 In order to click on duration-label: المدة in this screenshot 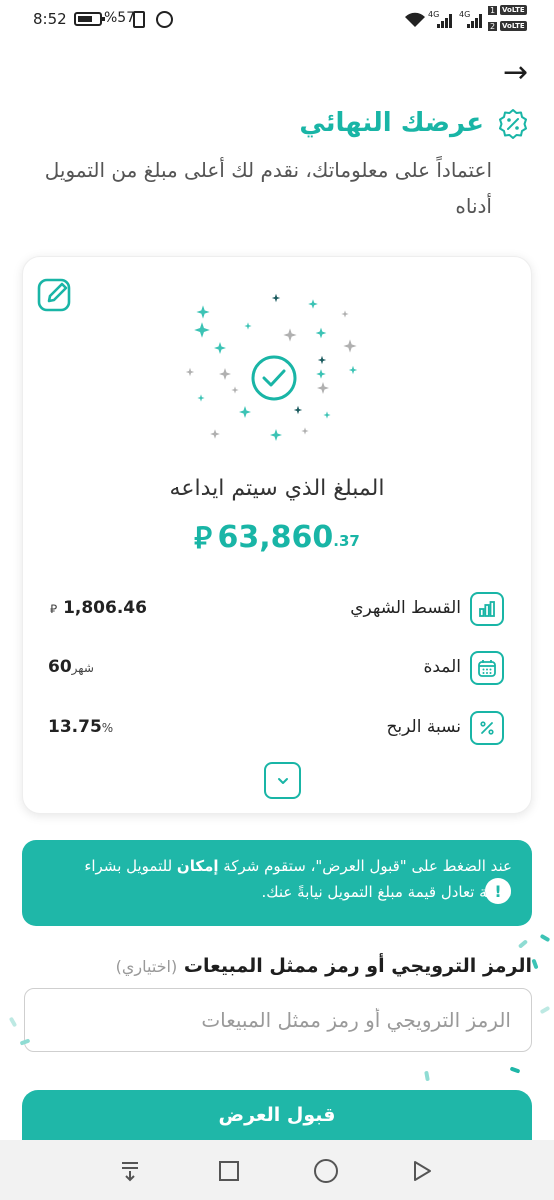, I will do `click(442, 667)`.